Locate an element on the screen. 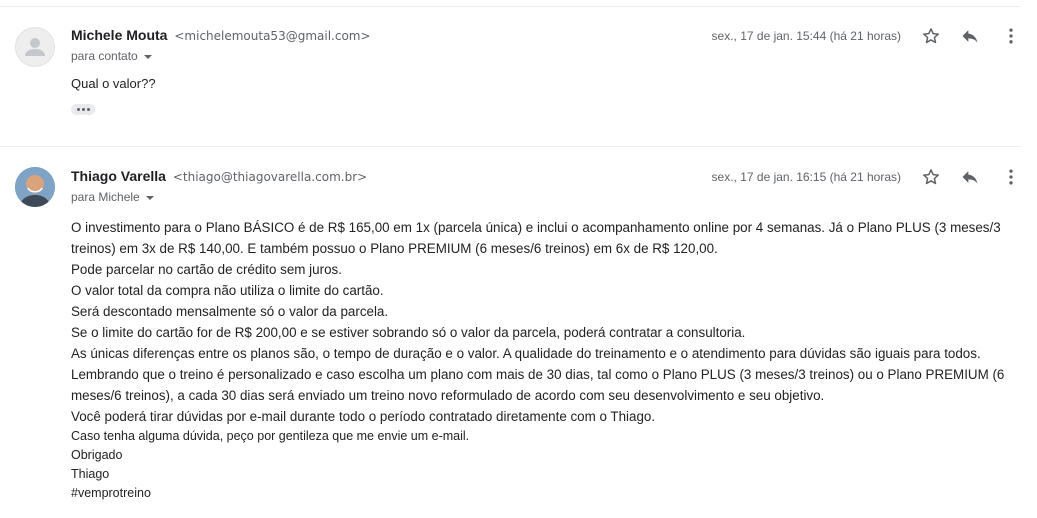  sender-name: Michele Mouta is located at coordinates (119, 35).